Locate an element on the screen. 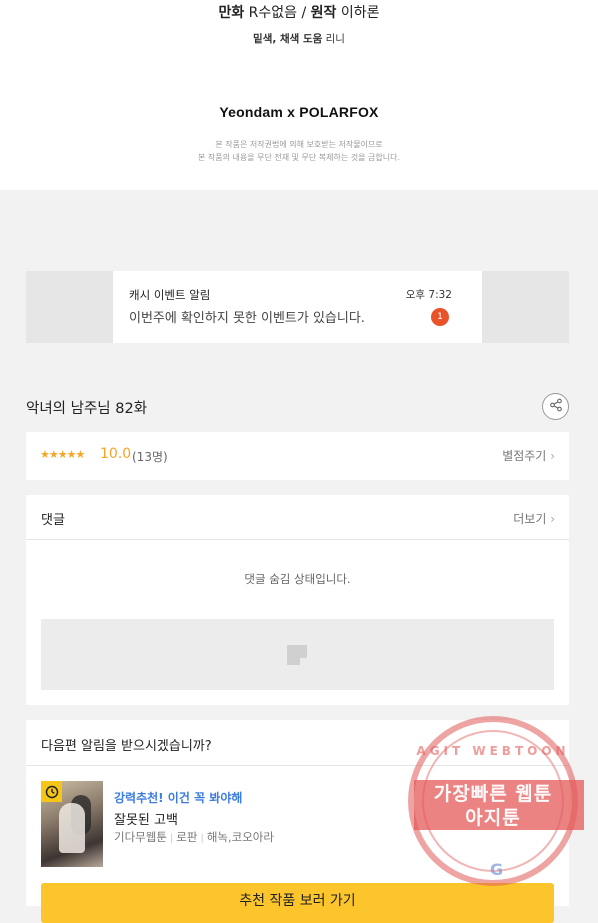 This screenshot has width=598, height=923. comment-title: 댓글 is located at coordinates (53, 520).